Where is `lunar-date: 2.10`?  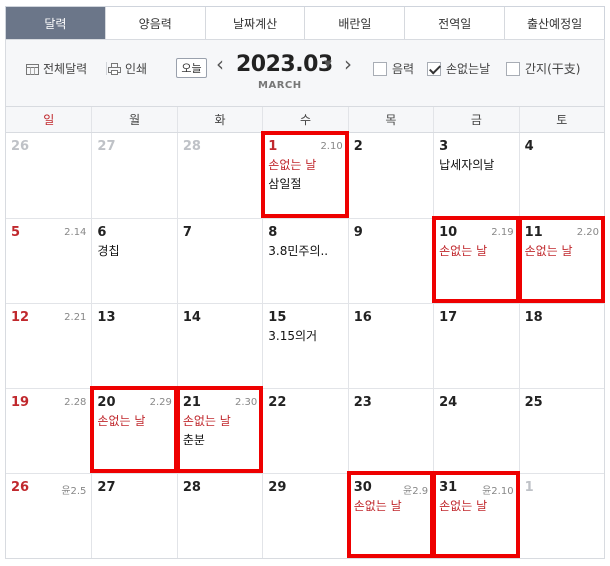
lunar-date: 2.10 is located at coordinates (331, 146).